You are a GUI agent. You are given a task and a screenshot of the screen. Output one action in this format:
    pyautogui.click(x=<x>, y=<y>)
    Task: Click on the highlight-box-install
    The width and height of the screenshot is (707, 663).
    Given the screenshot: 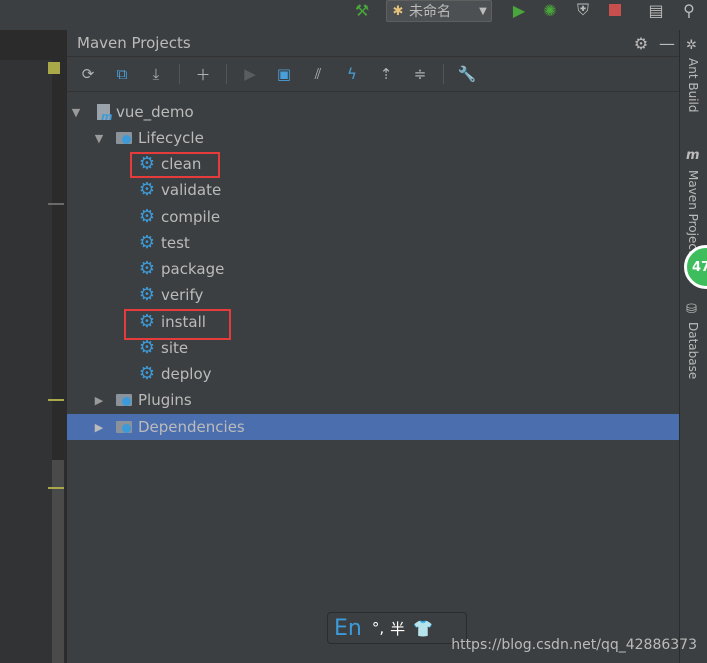 What is the action you would take?
    pyautogui.click(x=177, y=324)
    